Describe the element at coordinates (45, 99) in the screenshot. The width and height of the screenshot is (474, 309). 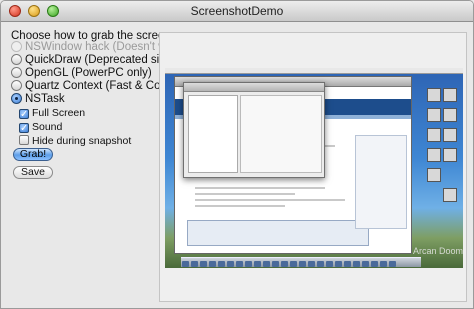
I see `radio-label-nstask: NSTask` at that location.